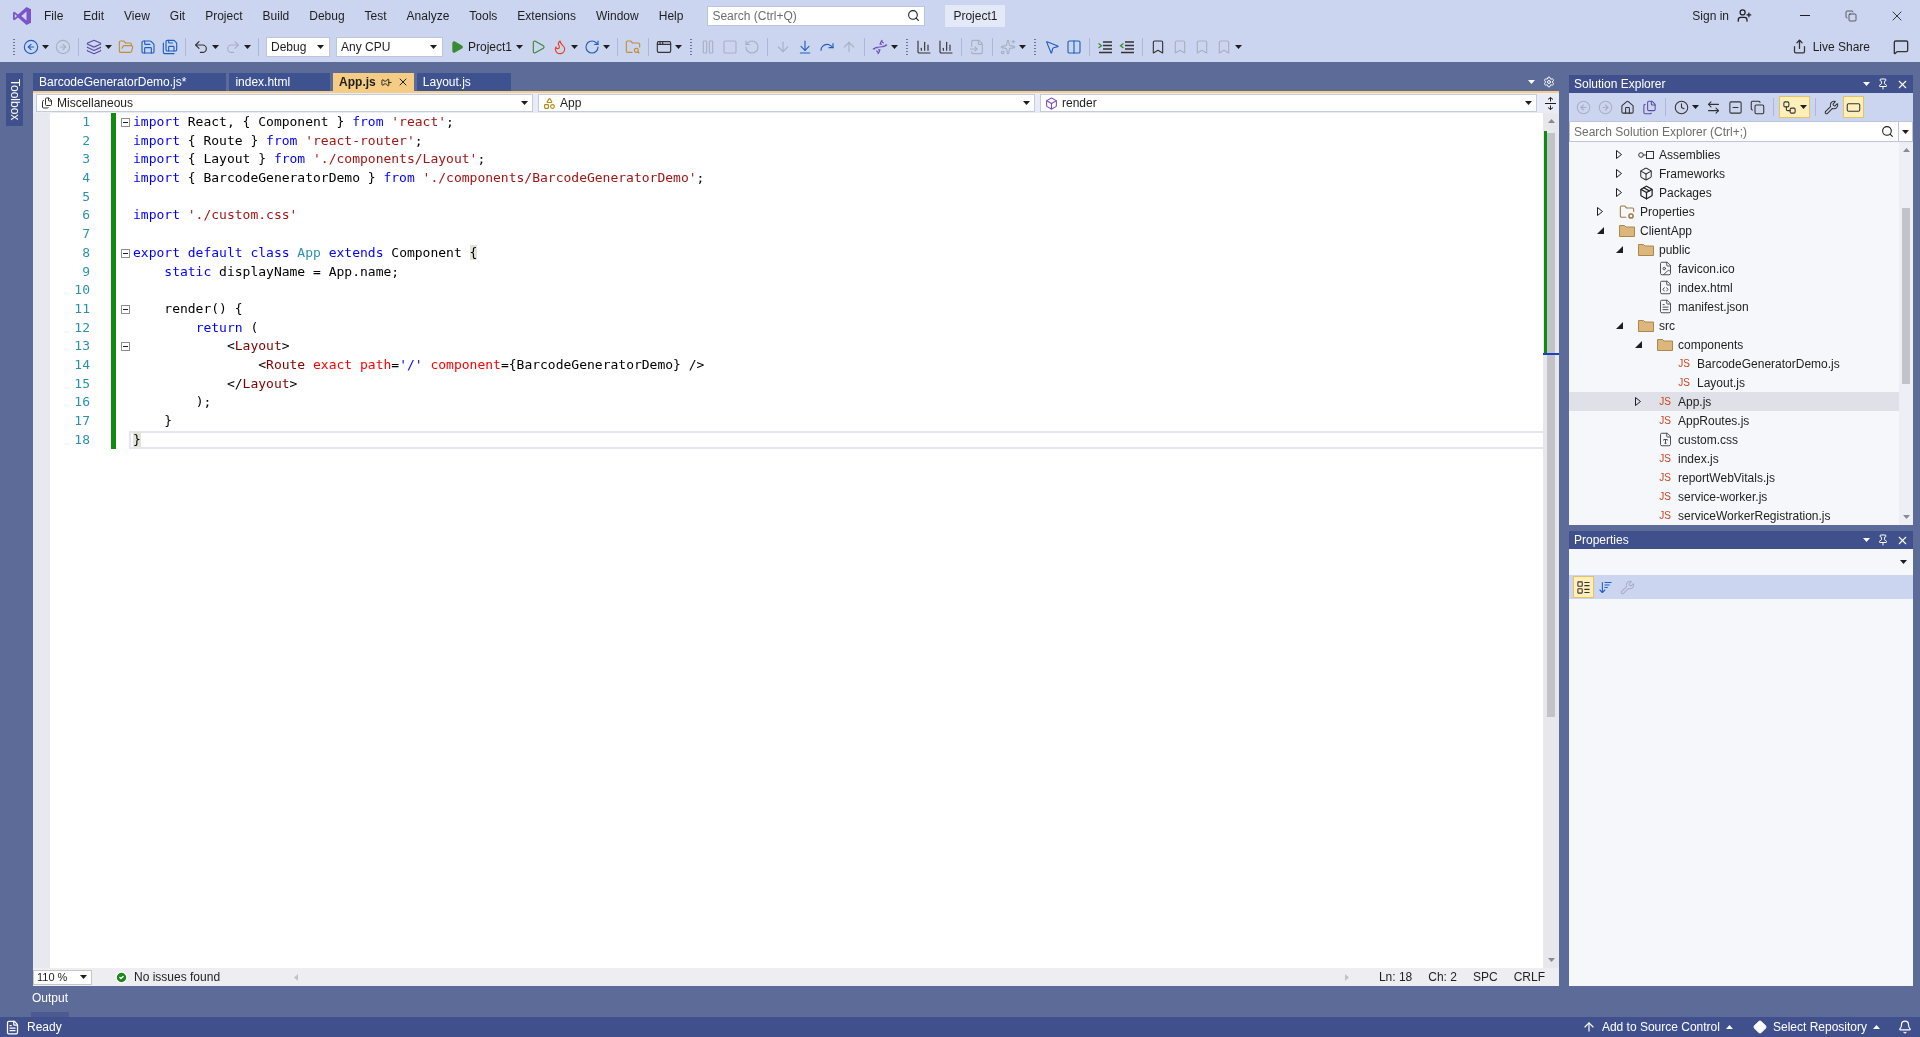 This screenshot has height=1037, width=1920. What do you see at coordinates (428, 15) in the screenshot?
I see `menu-item: Analyze` at bounding box center [428, 15].